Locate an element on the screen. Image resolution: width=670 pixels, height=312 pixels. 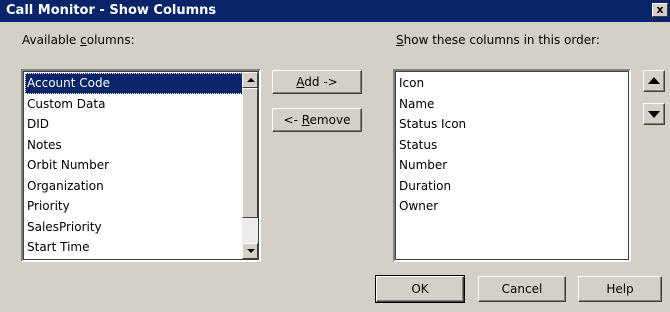
close-button: x is located at coordinates (660, 10).